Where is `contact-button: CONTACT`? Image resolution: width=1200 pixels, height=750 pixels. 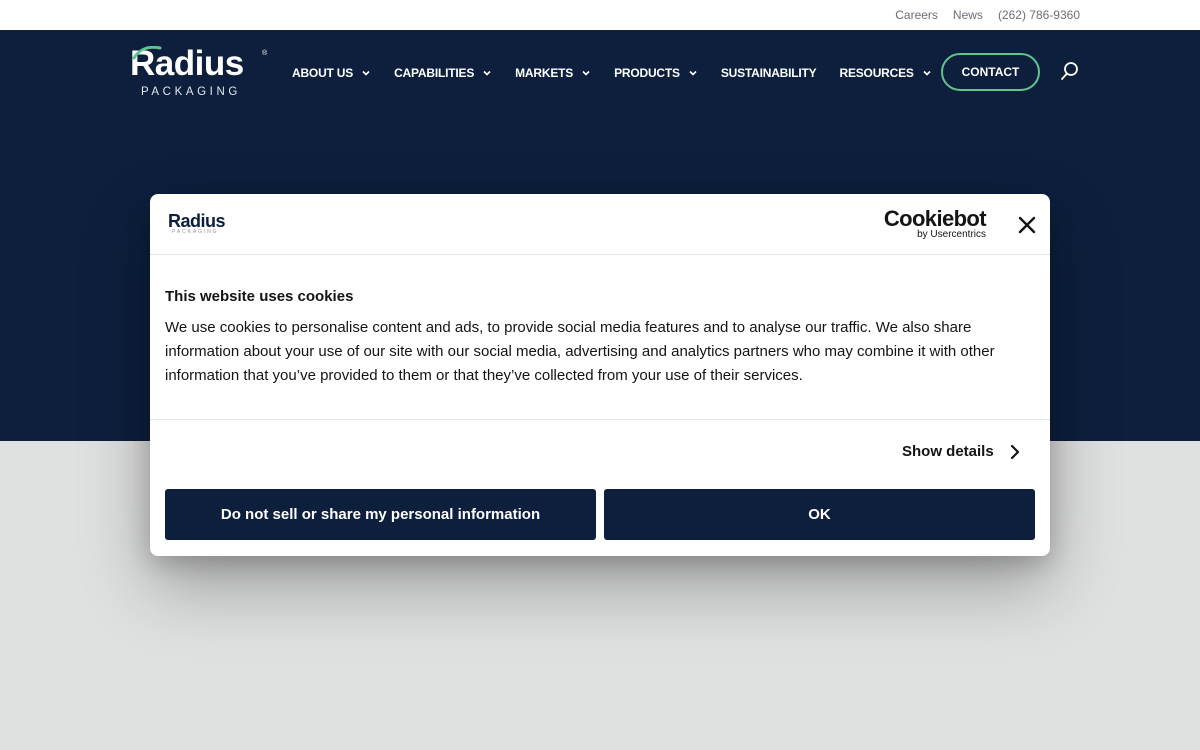
contact-button: CONTACT is located at coordinates (990, 72).